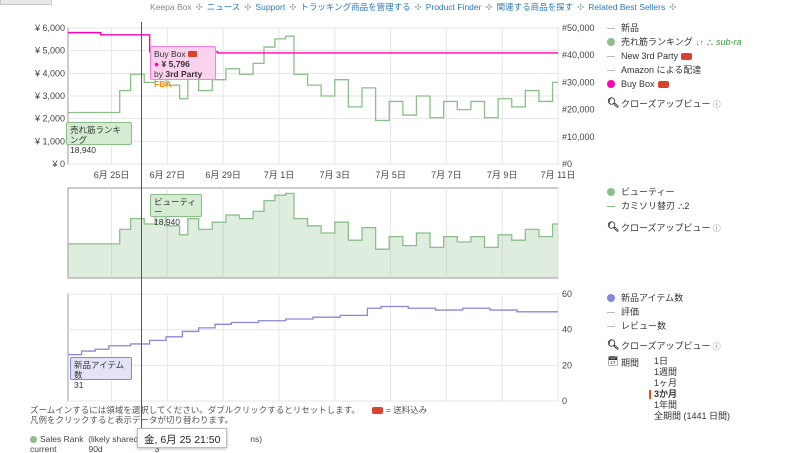  What do you see at coordinates (567, 330) in the screenshot?
I see `y-right-tick-label: 40` at bounding box center [567, 330].